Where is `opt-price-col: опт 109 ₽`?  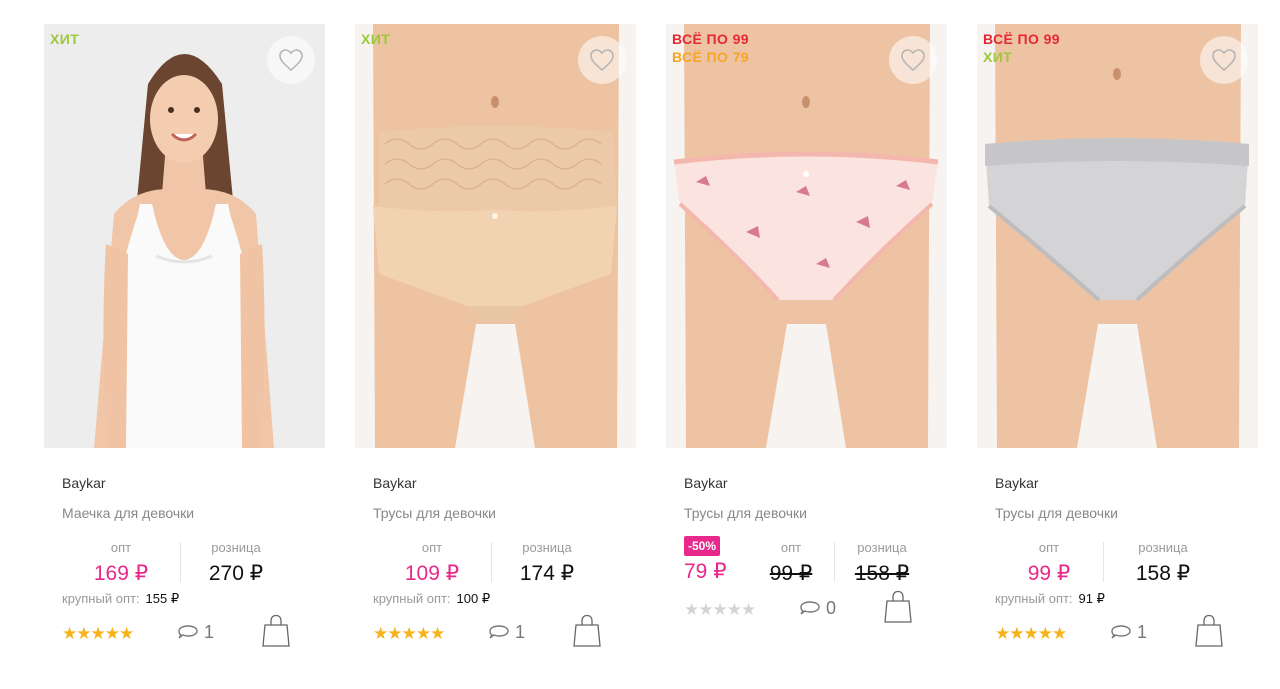
opt-price-col: опт 109 ₽ is located at coordinates (432, 563).